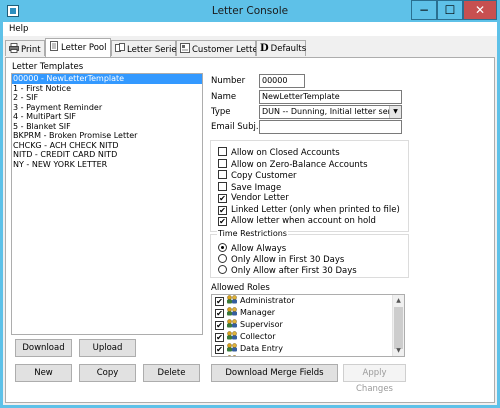  Describe the element at coordinates (107, 136) in the screenshot. I see `template-list-item: BKPRM - Broken Promise Letter` at that location.